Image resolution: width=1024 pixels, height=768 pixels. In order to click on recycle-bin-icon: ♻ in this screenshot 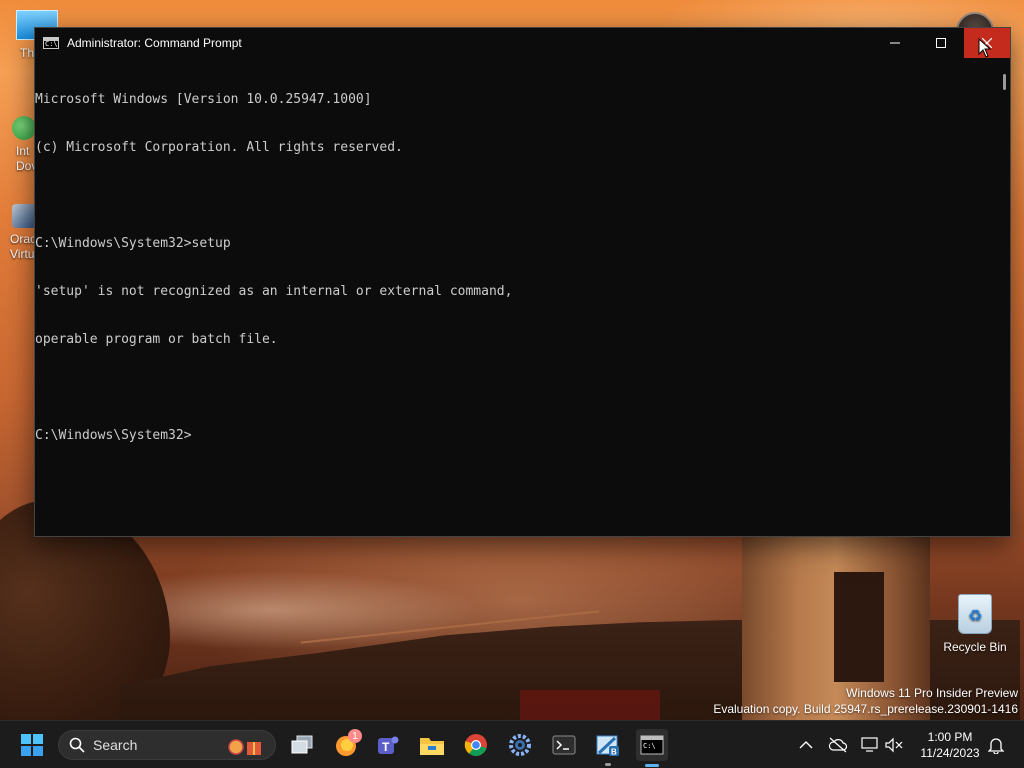, I will do `click(975, 614)`.